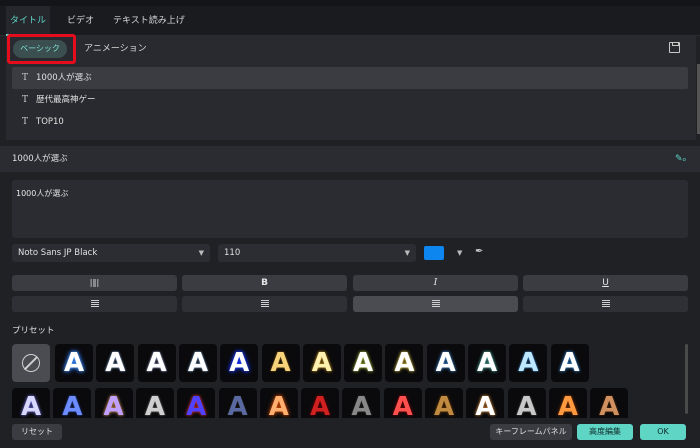 The image size is (700, 448). I want to click on align-justify-icon, so click(264, 303).